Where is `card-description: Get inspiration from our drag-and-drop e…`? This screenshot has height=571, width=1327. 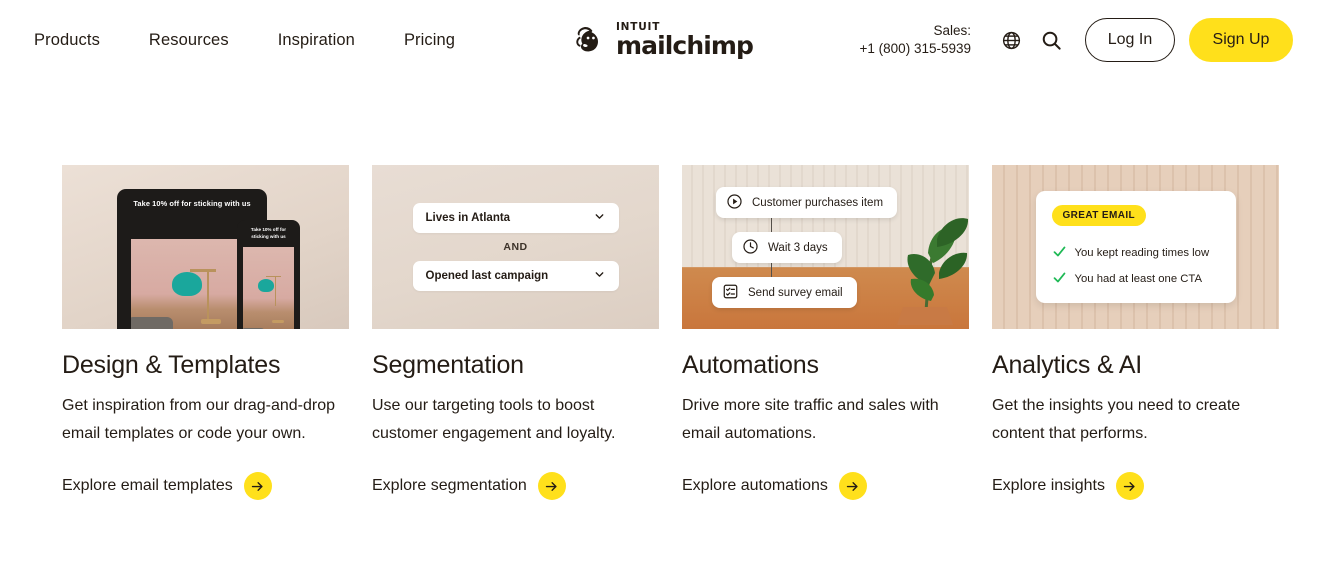
card-description: Get inspiration from our drag-and-drop e… is located at coordinates (199, 419).